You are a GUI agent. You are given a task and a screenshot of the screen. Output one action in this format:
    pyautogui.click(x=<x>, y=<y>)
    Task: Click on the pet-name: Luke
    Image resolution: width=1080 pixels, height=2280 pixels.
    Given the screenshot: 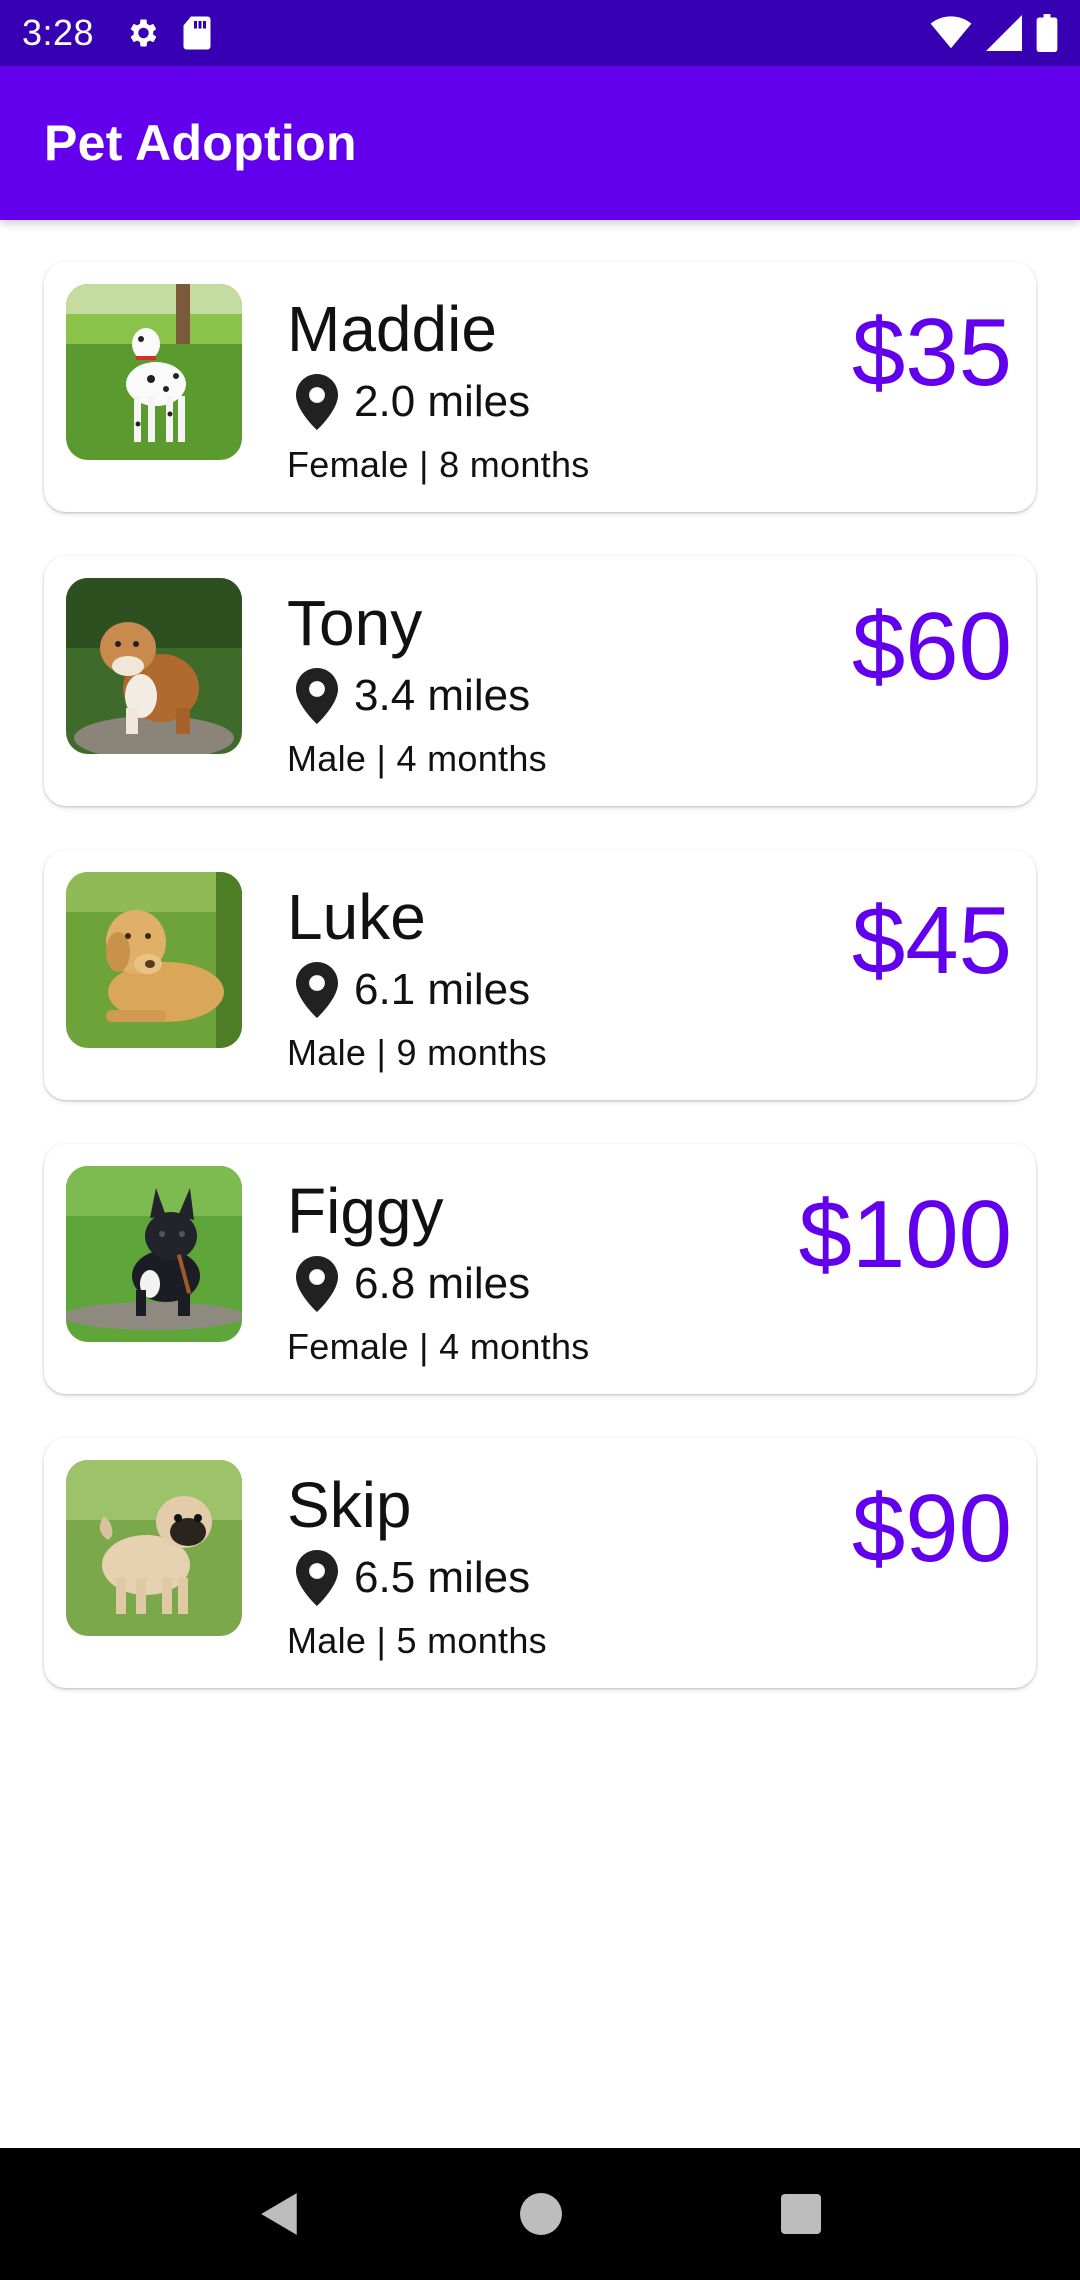 What is the action you would take?
    pyautogui.click(x=356, y=917)
    